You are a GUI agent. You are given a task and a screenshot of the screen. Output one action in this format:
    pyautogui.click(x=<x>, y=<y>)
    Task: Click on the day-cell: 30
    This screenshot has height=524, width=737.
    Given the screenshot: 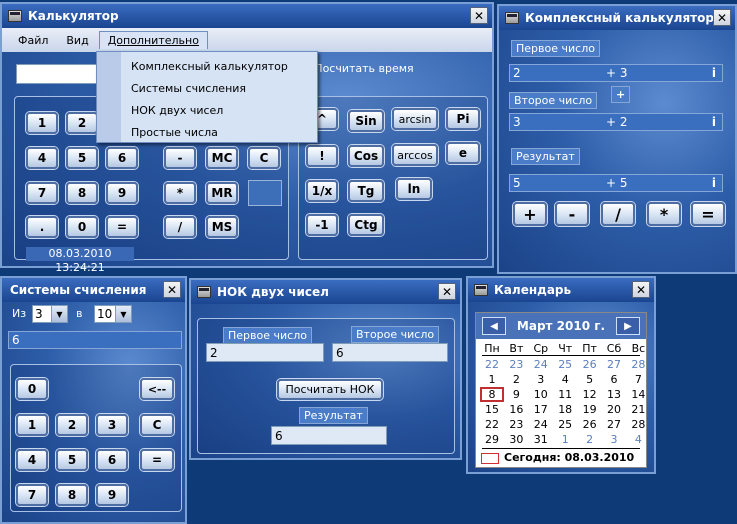 What is the action you would take?
    pyautogui.click(x=516, y=439)
    